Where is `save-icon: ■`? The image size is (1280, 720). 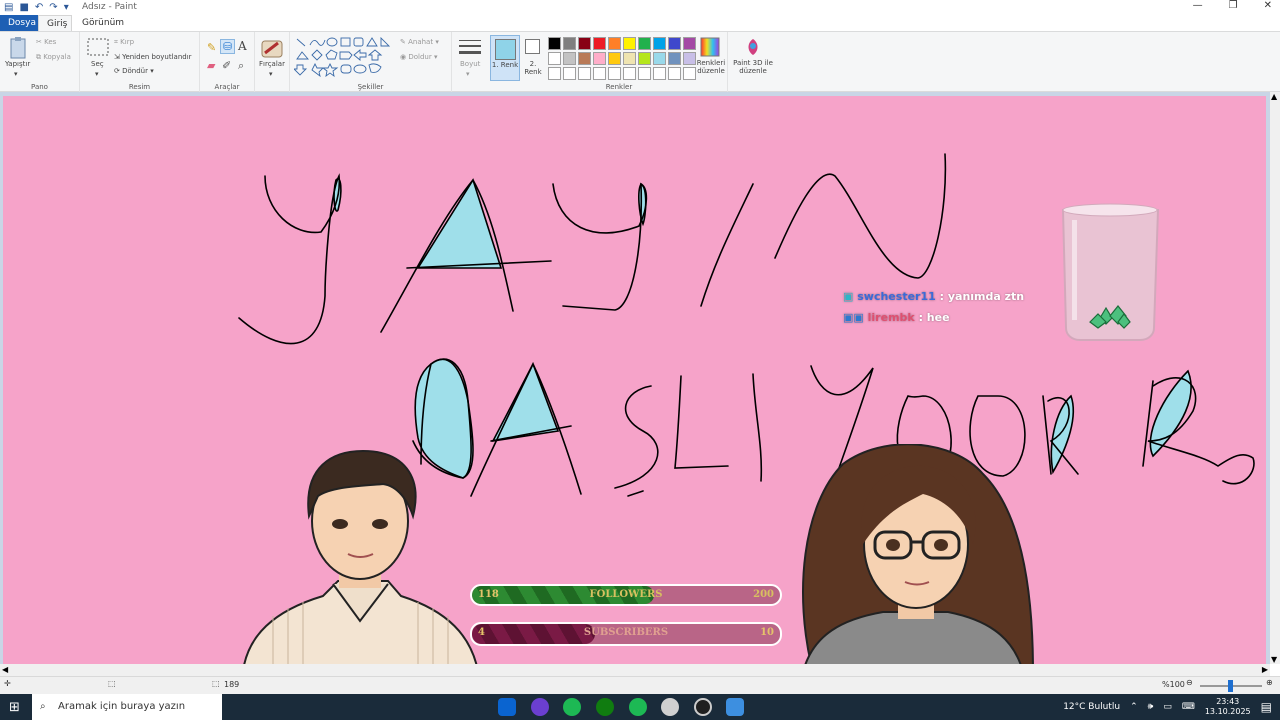 save-icon: ■ is located at coordinates (23, 7).